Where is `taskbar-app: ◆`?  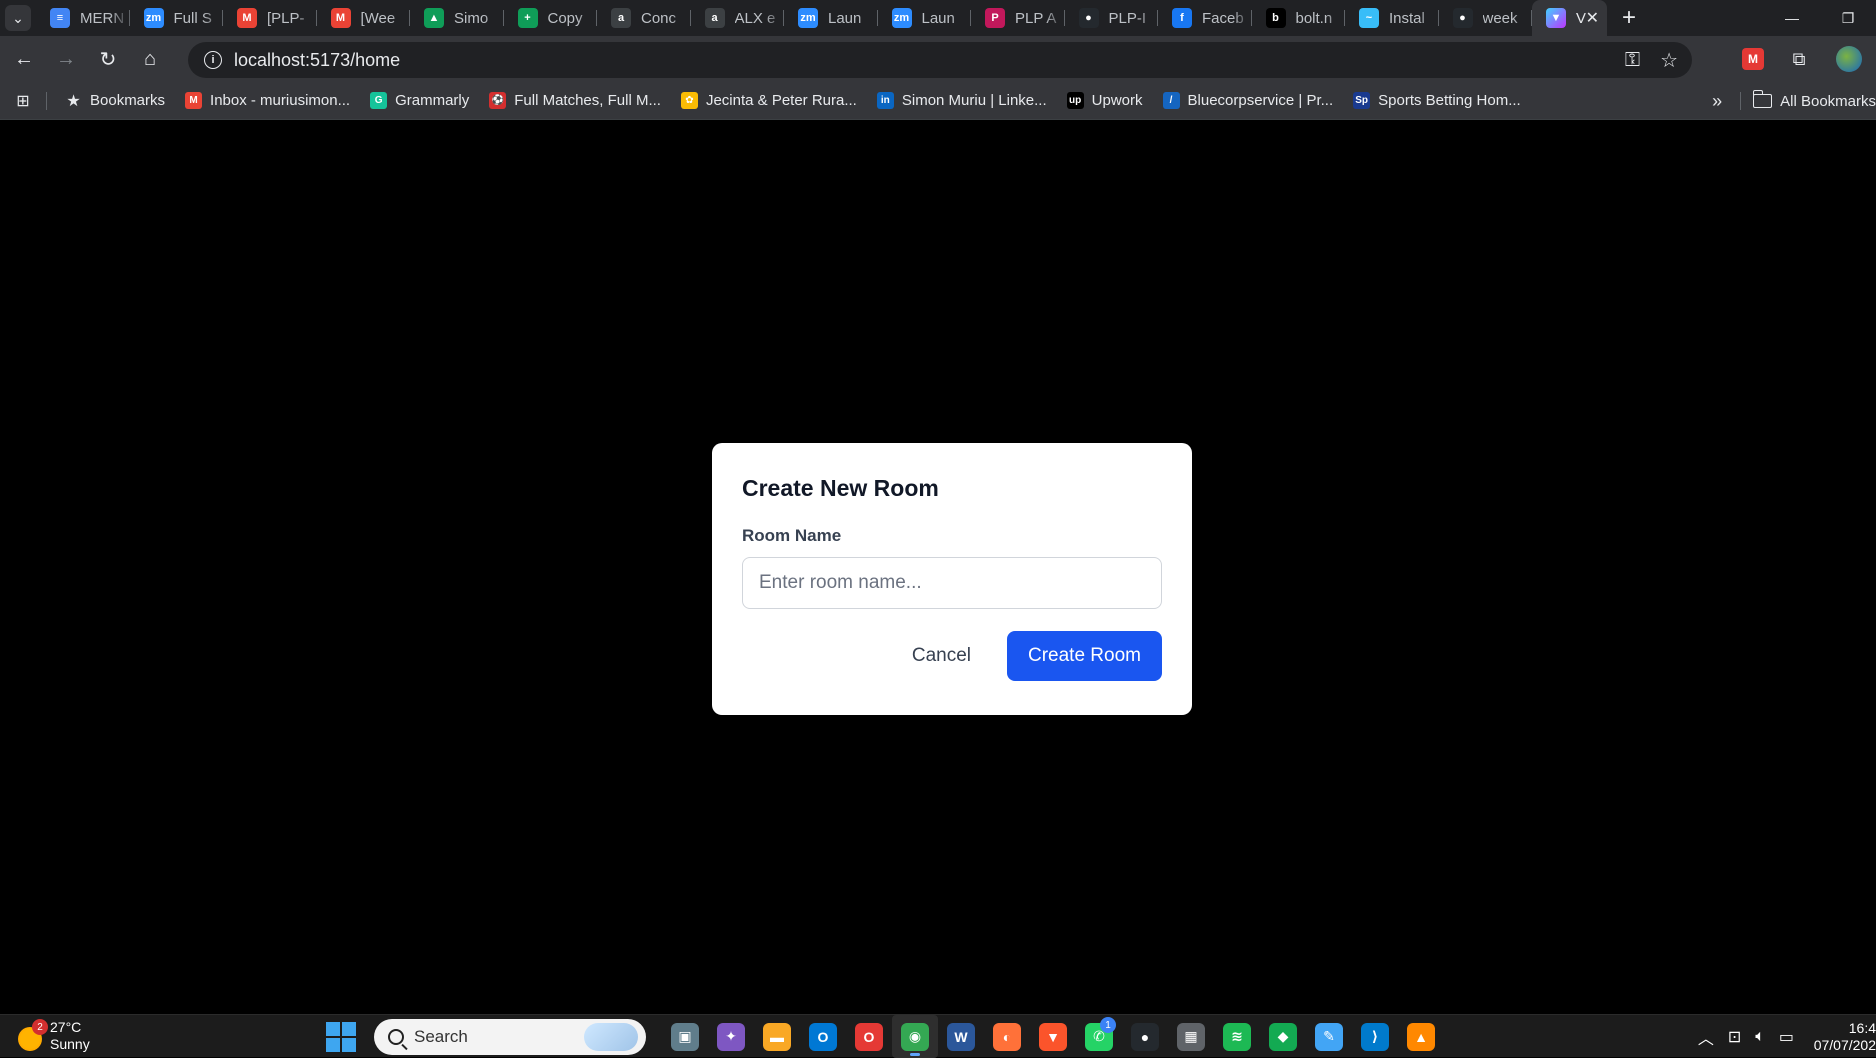 taskbar-app: ◆ is located at coordinates (1283, 1036).